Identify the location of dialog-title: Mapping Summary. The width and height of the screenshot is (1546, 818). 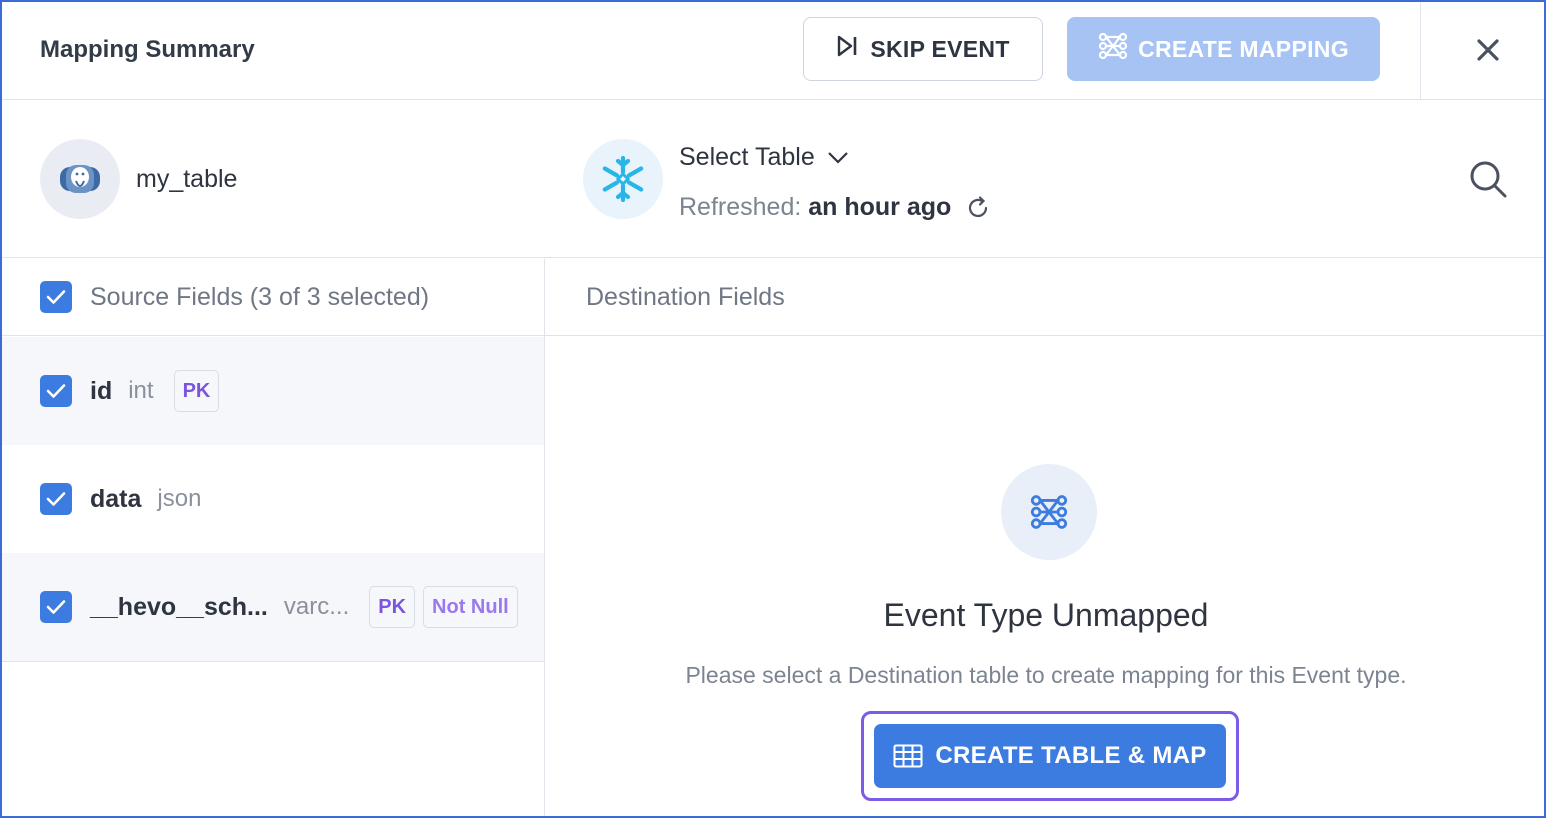
(147, 49).